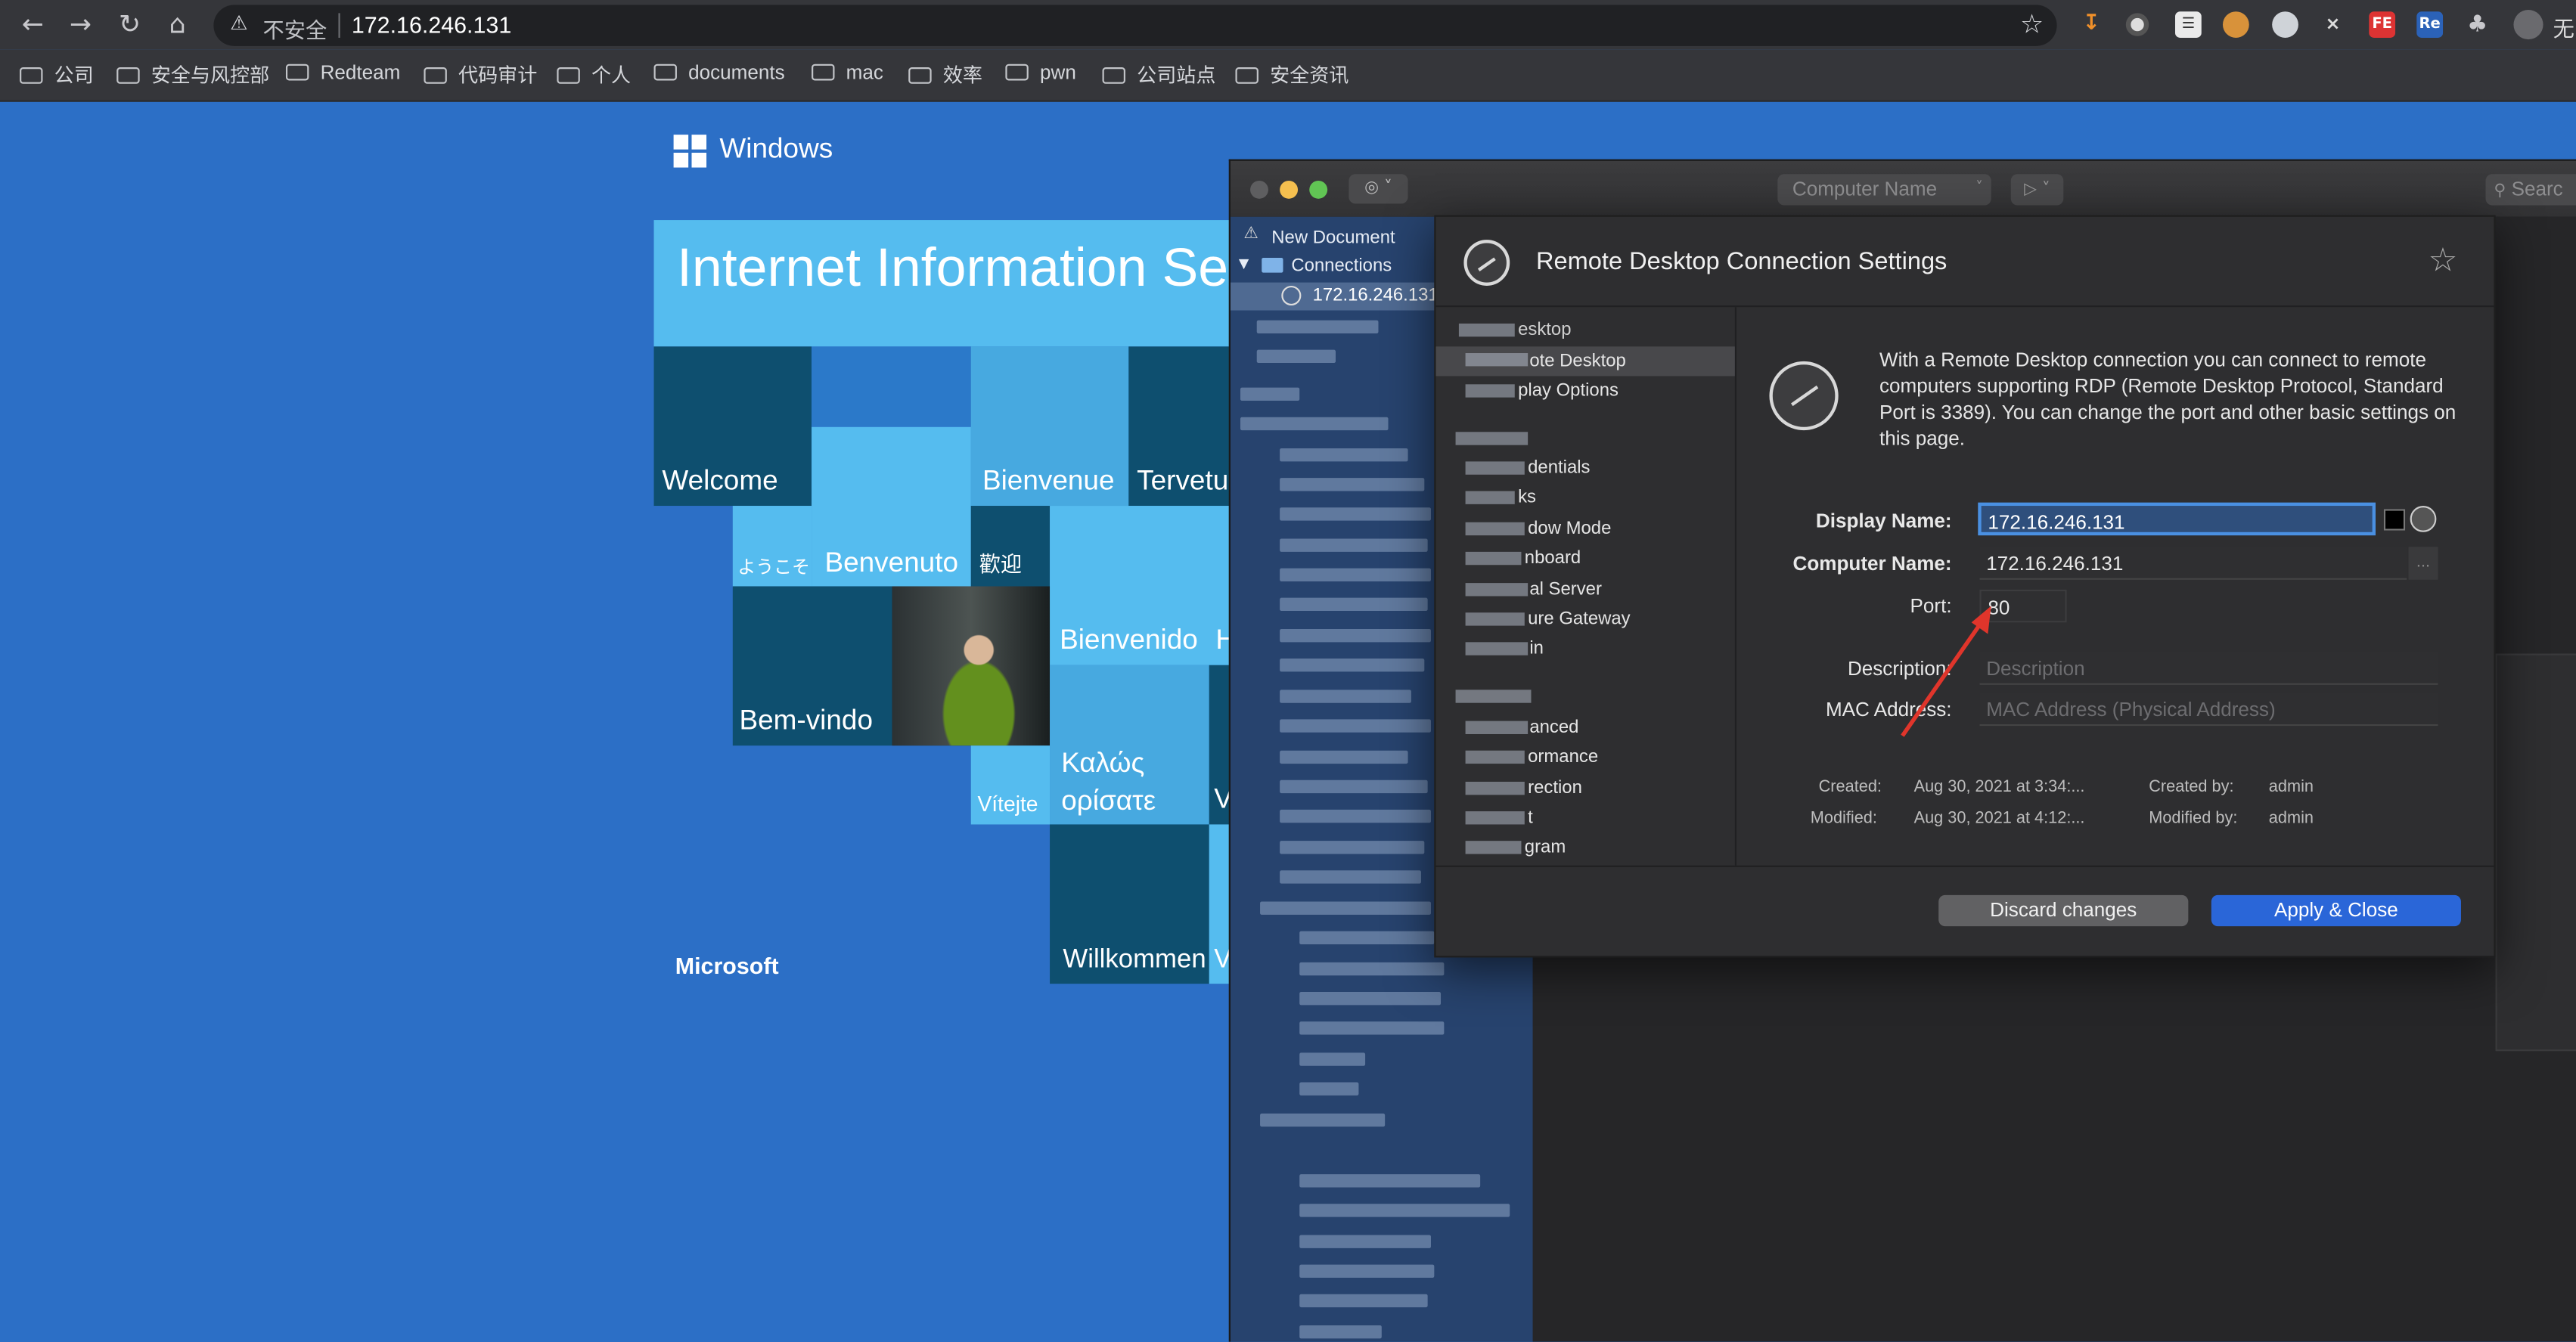  What do you see at coordinates (1180, 426) in the screenshot?
I see `tile-tervetuloa: Tervetu` at bounding box center [1180, 426].